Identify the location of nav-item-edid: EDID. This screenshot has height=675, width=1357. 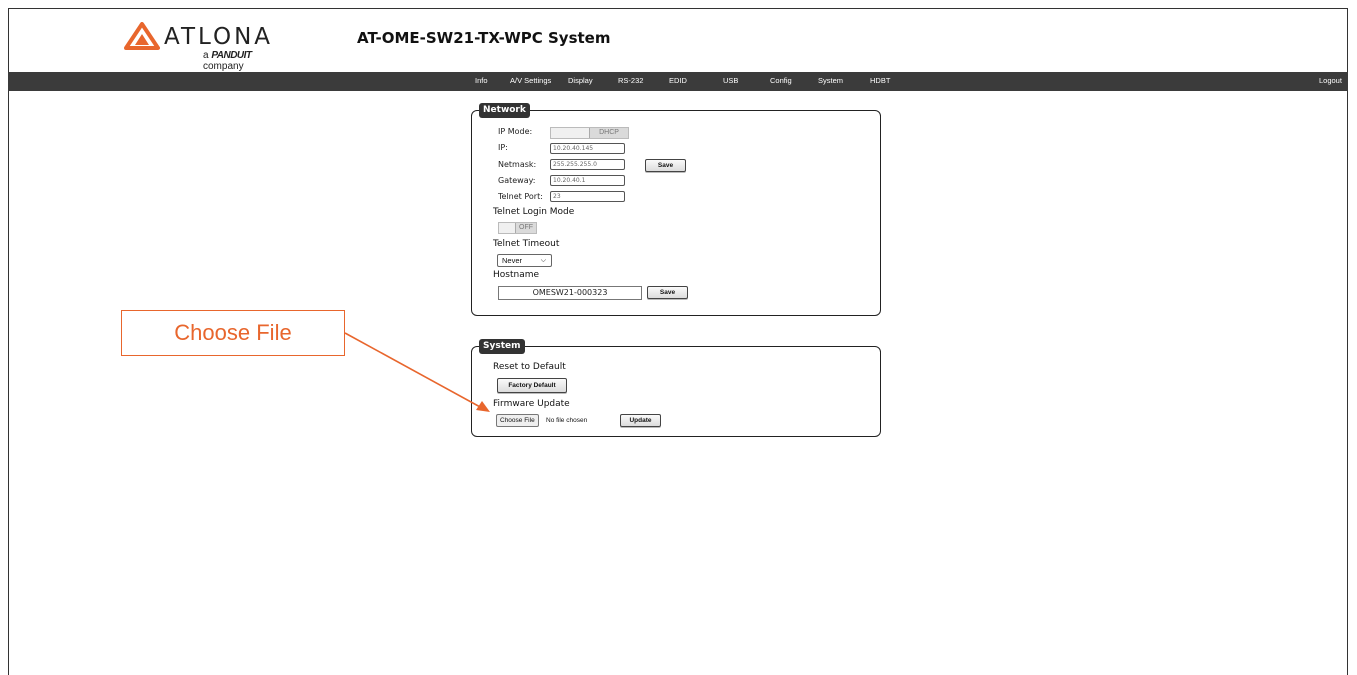
(678, 80).